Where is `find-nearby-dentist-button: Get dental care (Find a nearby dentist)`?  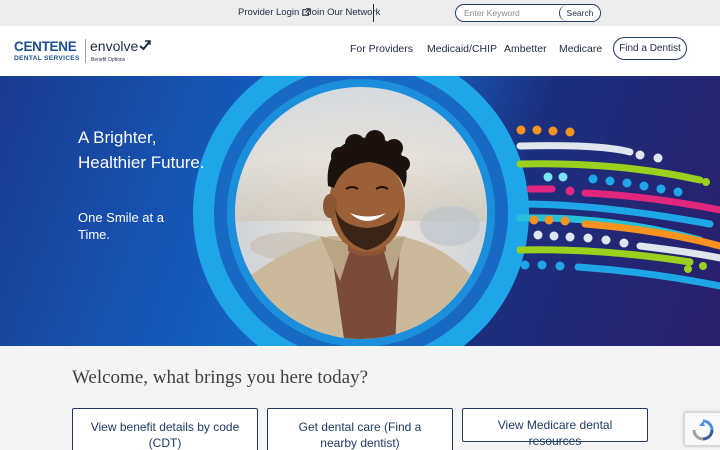 find-nearby-dentist-button: Get dental care (Find a nearby dentist) is located at coordinates (360, 429).